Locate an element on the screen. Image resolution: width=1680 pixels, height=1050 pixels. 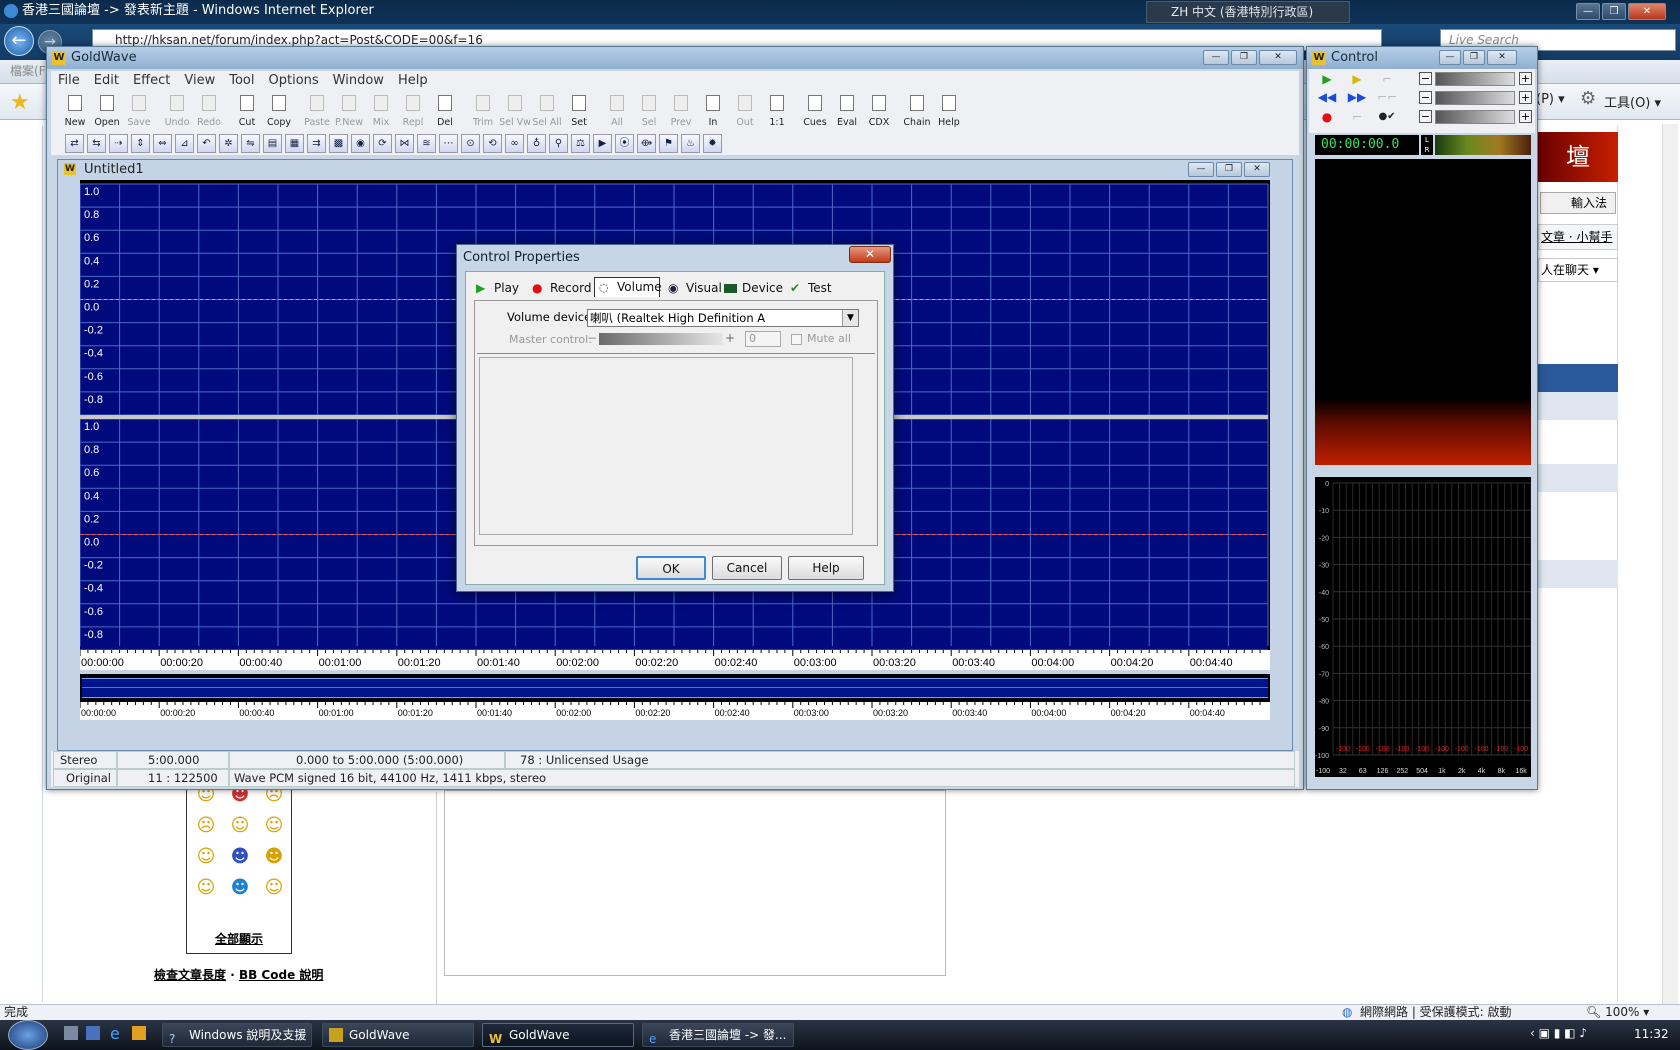
effect-tool-icon: ▩ is located at coordinates (338, 143).